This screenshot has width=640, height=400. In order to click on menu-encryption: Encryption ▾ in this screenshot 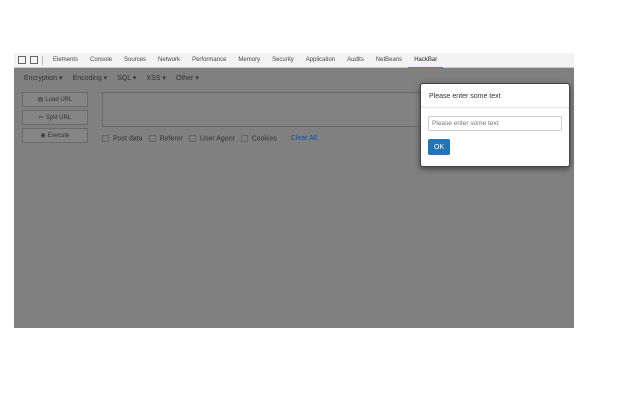, I will do `click(43, 78)`.